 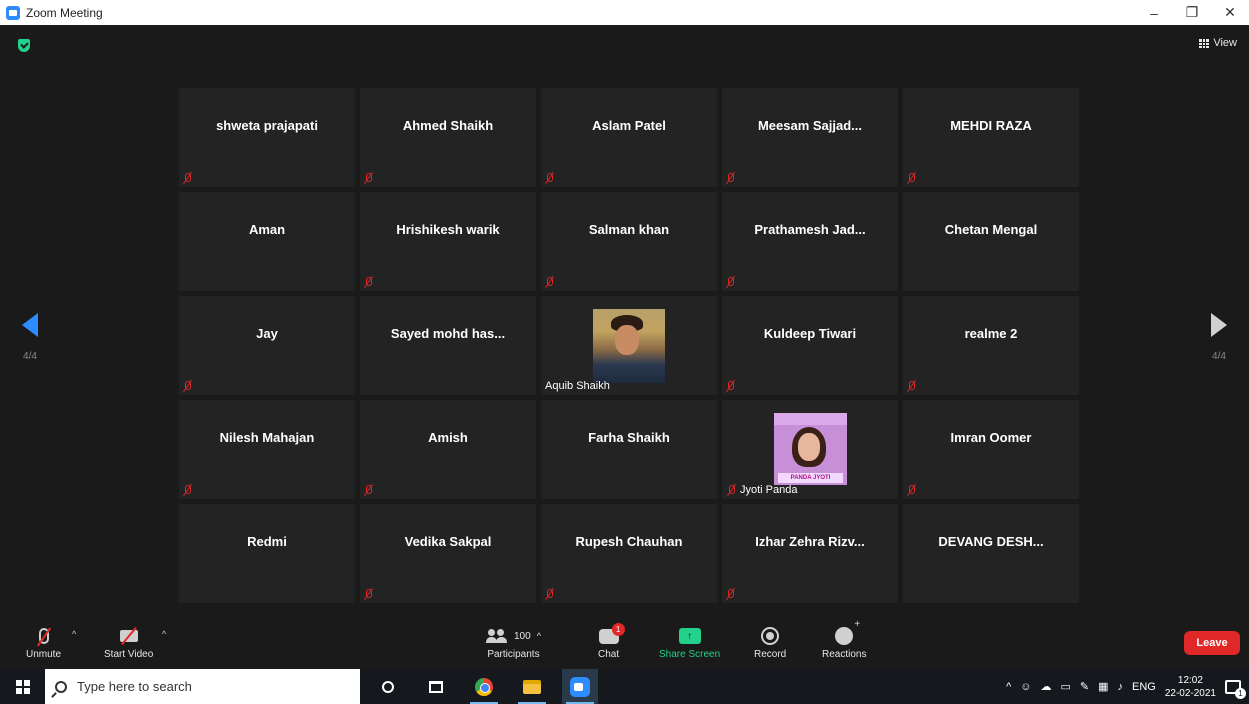 What do you see at coordinates (539, 636) in the screenshot?
I see `participants-caret-icon: ^` at bounding box center [539, 636].